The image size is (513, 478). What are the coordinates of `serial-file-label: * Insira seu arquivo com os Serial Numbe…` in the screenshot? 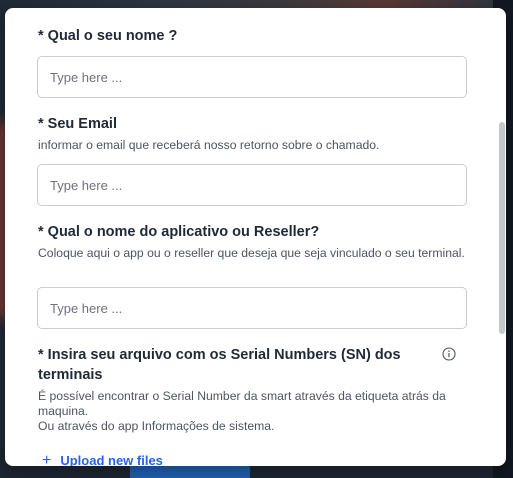 It's located at (219, 365).